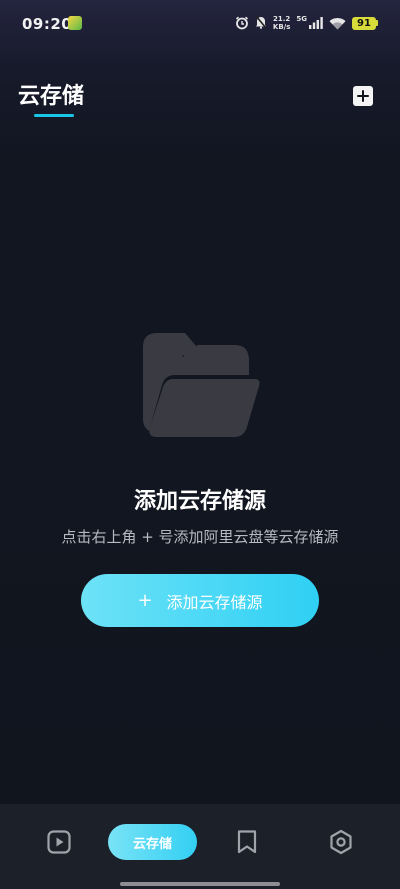 The width and height of the screenshot is (400, 889). What do you see at coordinates (200, 846) in the screenshot?
I see `bottom-navigation: 云存储` at bounding box center [200, 846].